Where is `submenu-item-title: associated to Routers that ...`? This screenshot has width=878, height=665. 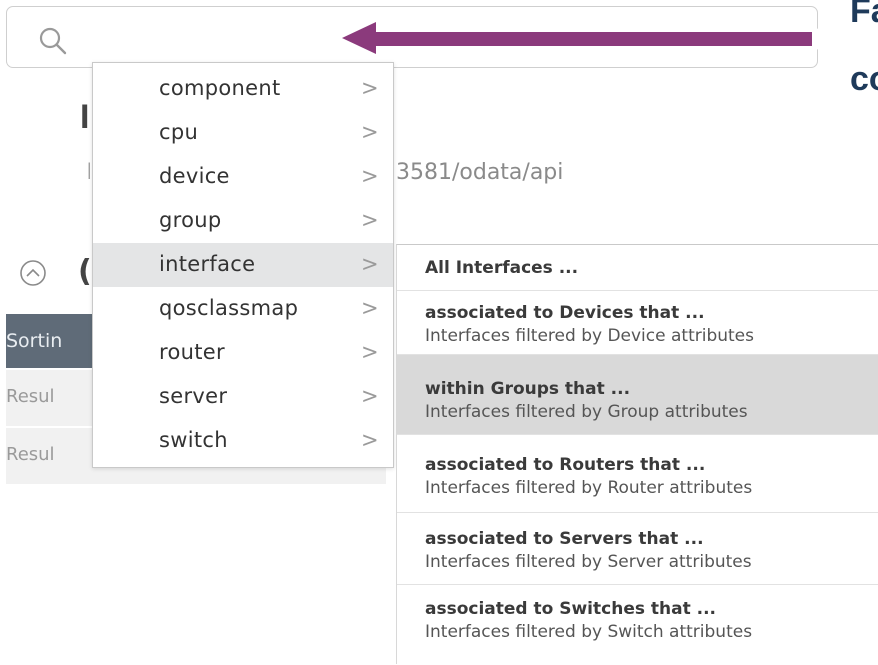
submenu-item-title: associated to Routers that ... is located at coordinates (565, 465).